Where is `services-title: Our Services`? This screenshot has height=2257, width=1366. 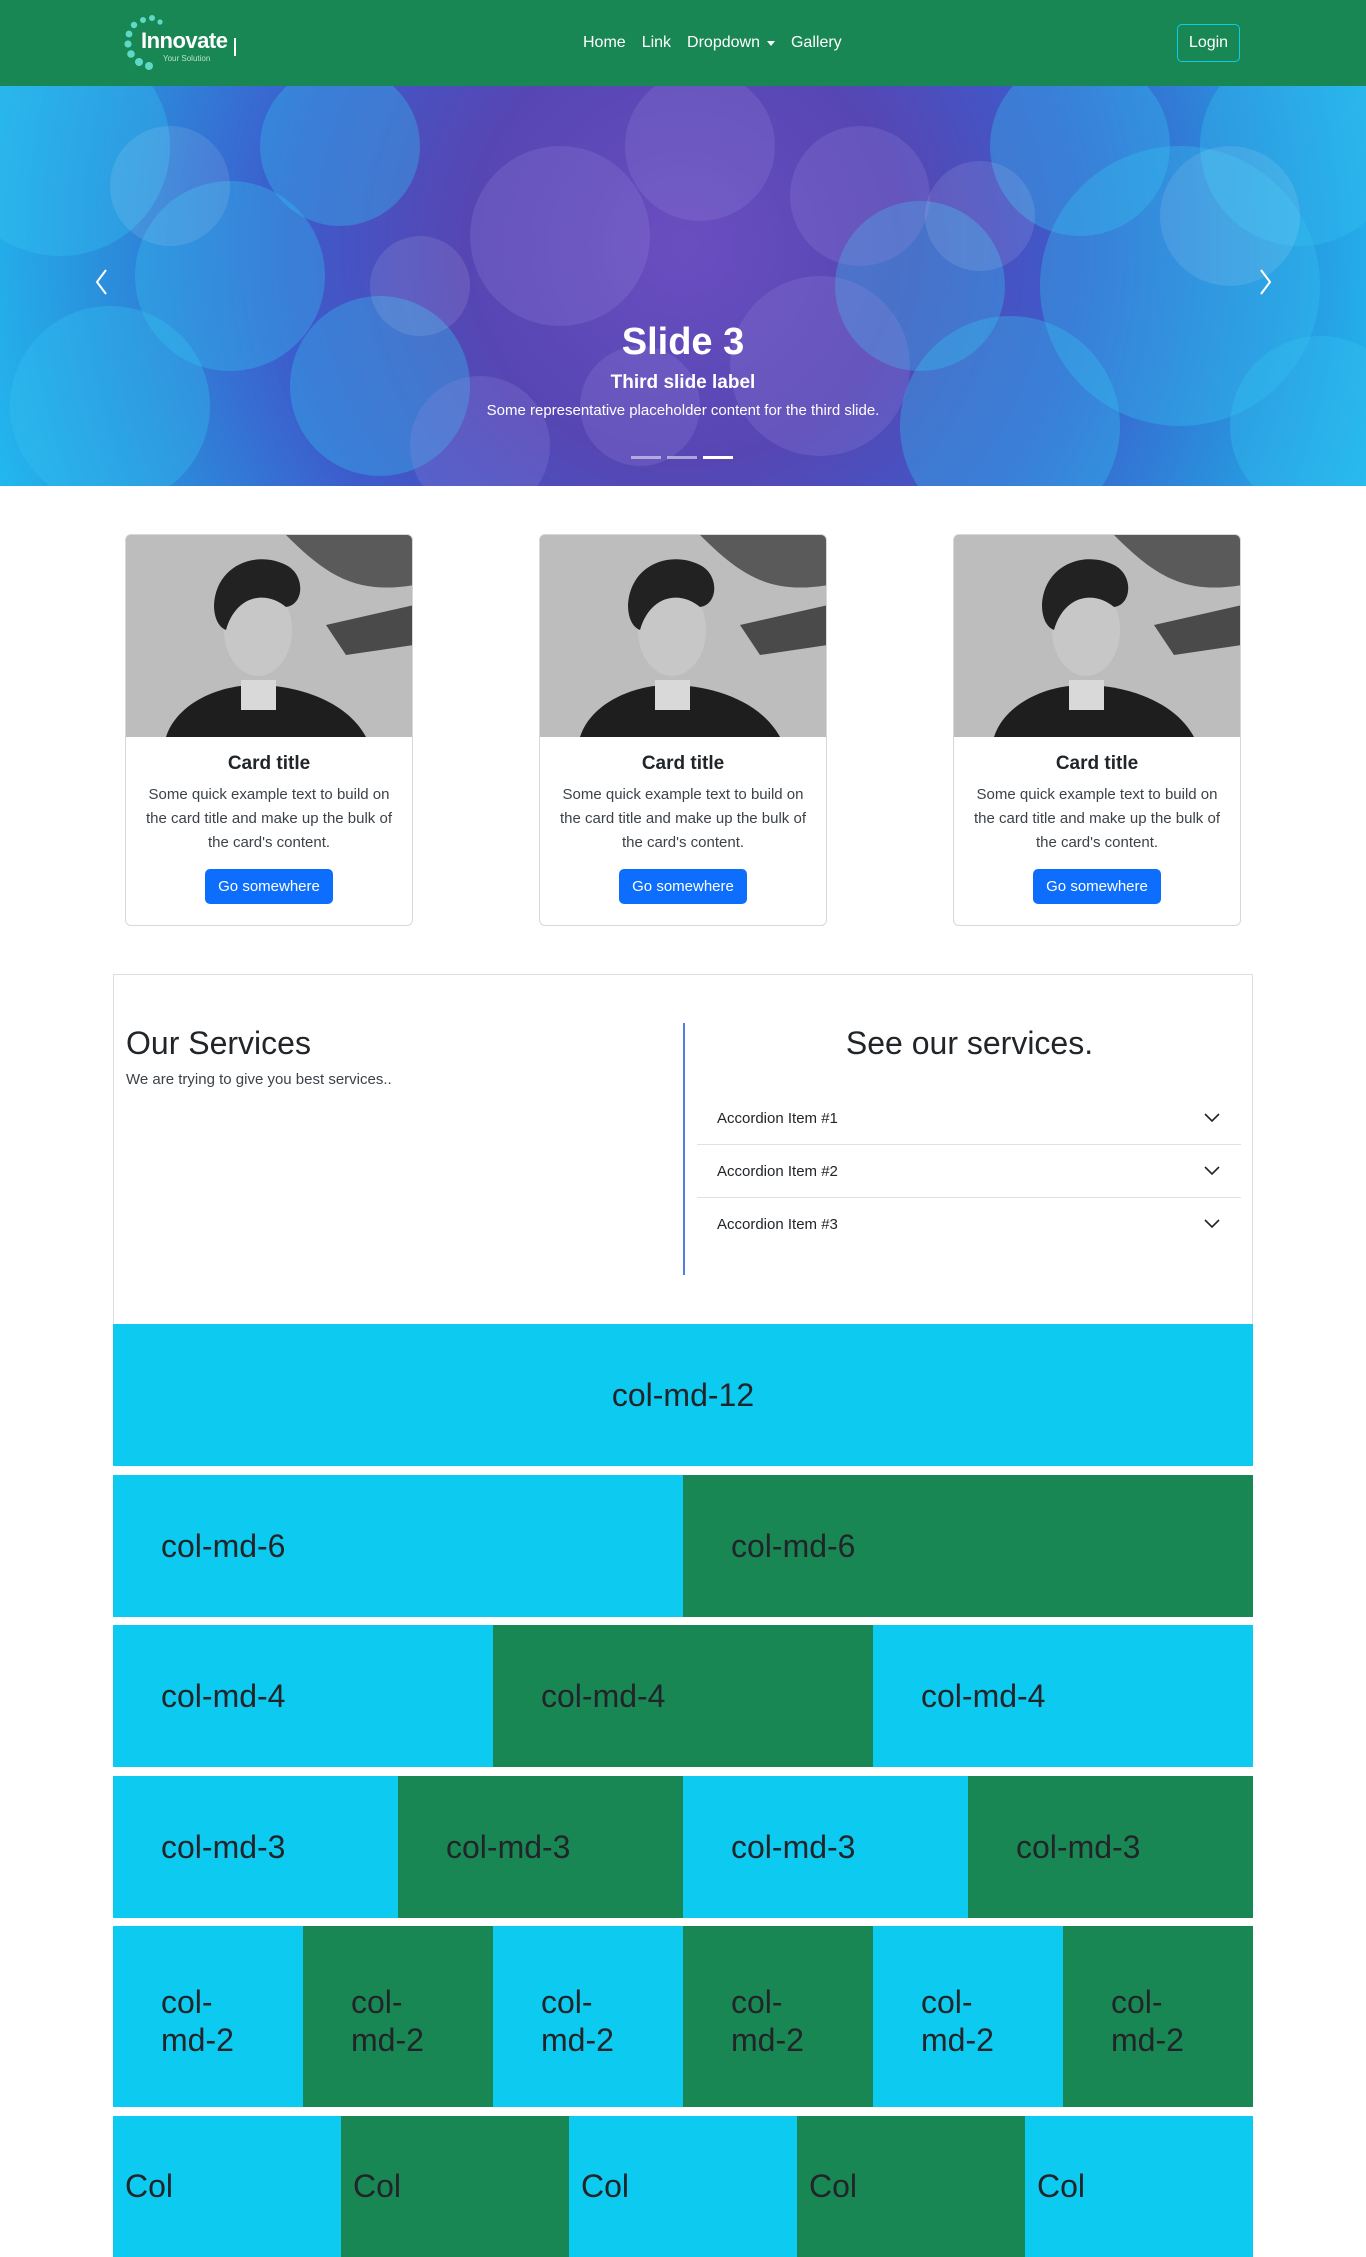 services-title: Our Services is located at coordinates (218, 1043).